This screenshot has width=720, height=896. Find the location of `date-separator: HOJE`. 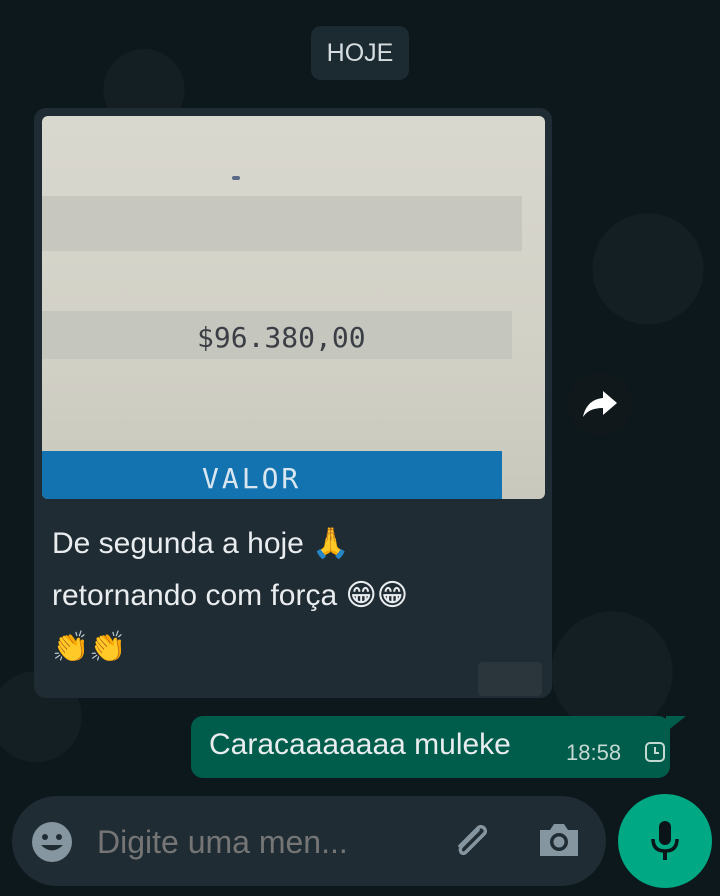

date-separator: HOJE is located at coordinates (360, 53).